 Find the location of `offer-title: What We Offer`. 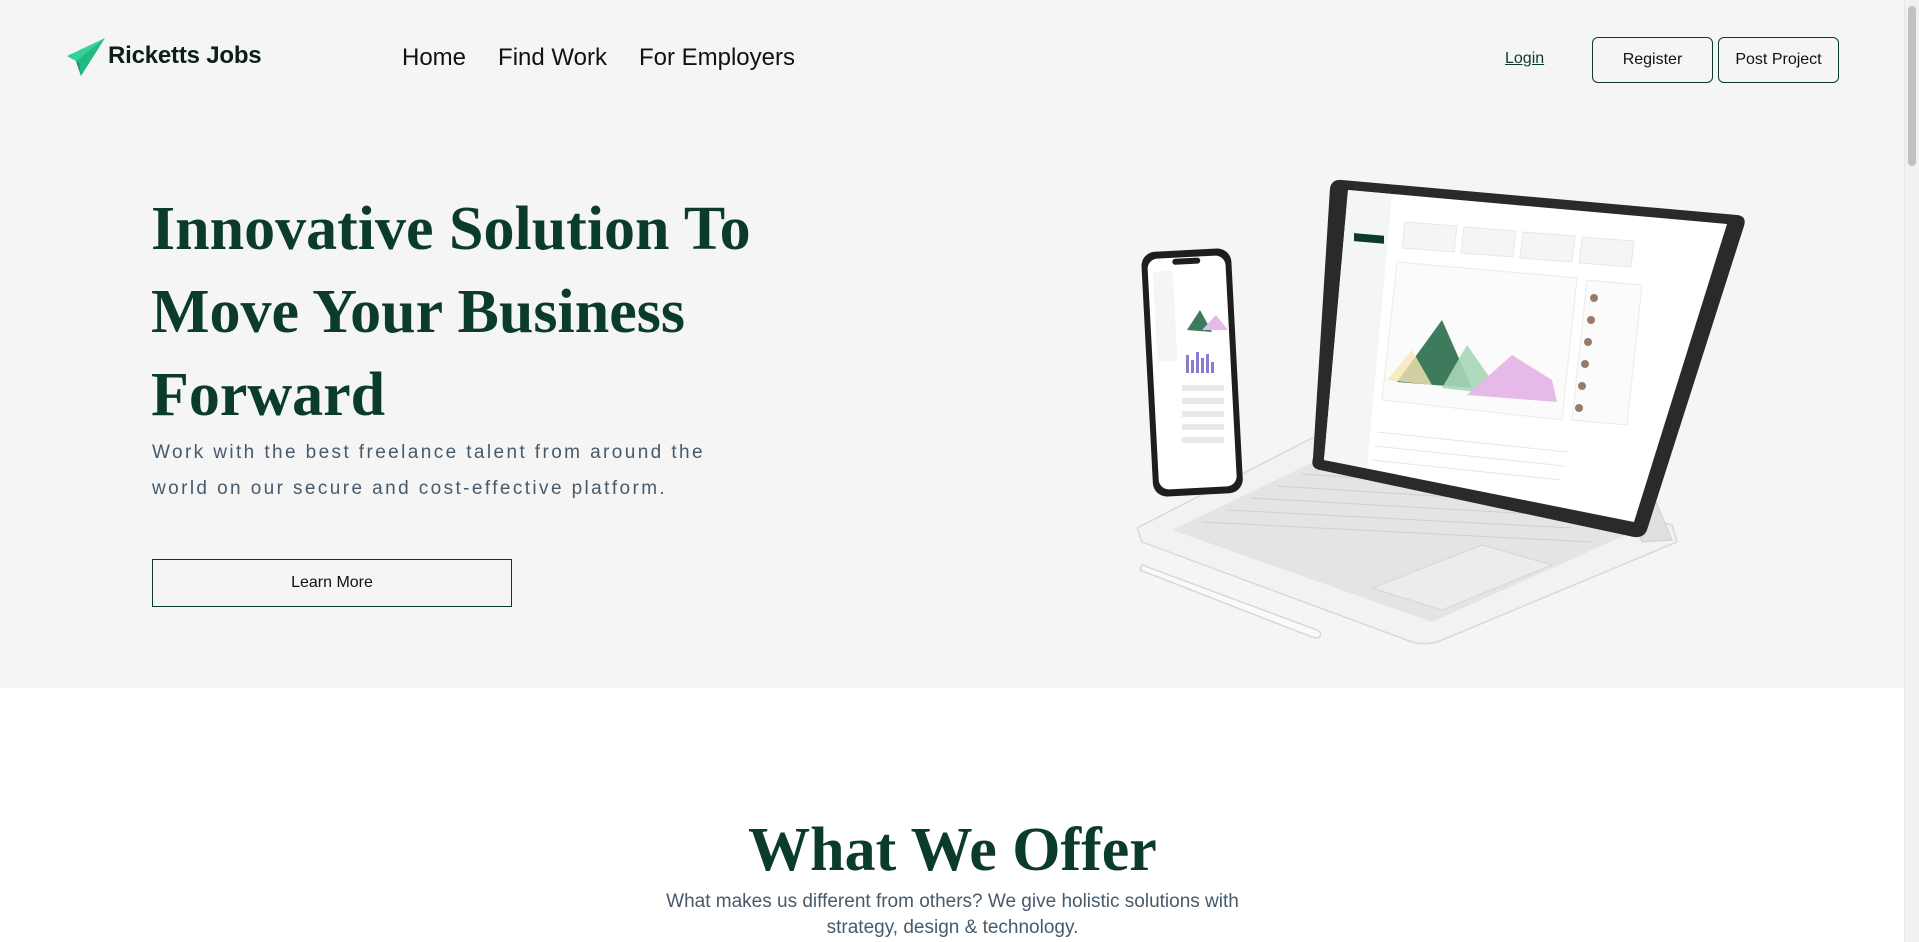

offer-title: What We Offer is located at coordinates (952, 850).